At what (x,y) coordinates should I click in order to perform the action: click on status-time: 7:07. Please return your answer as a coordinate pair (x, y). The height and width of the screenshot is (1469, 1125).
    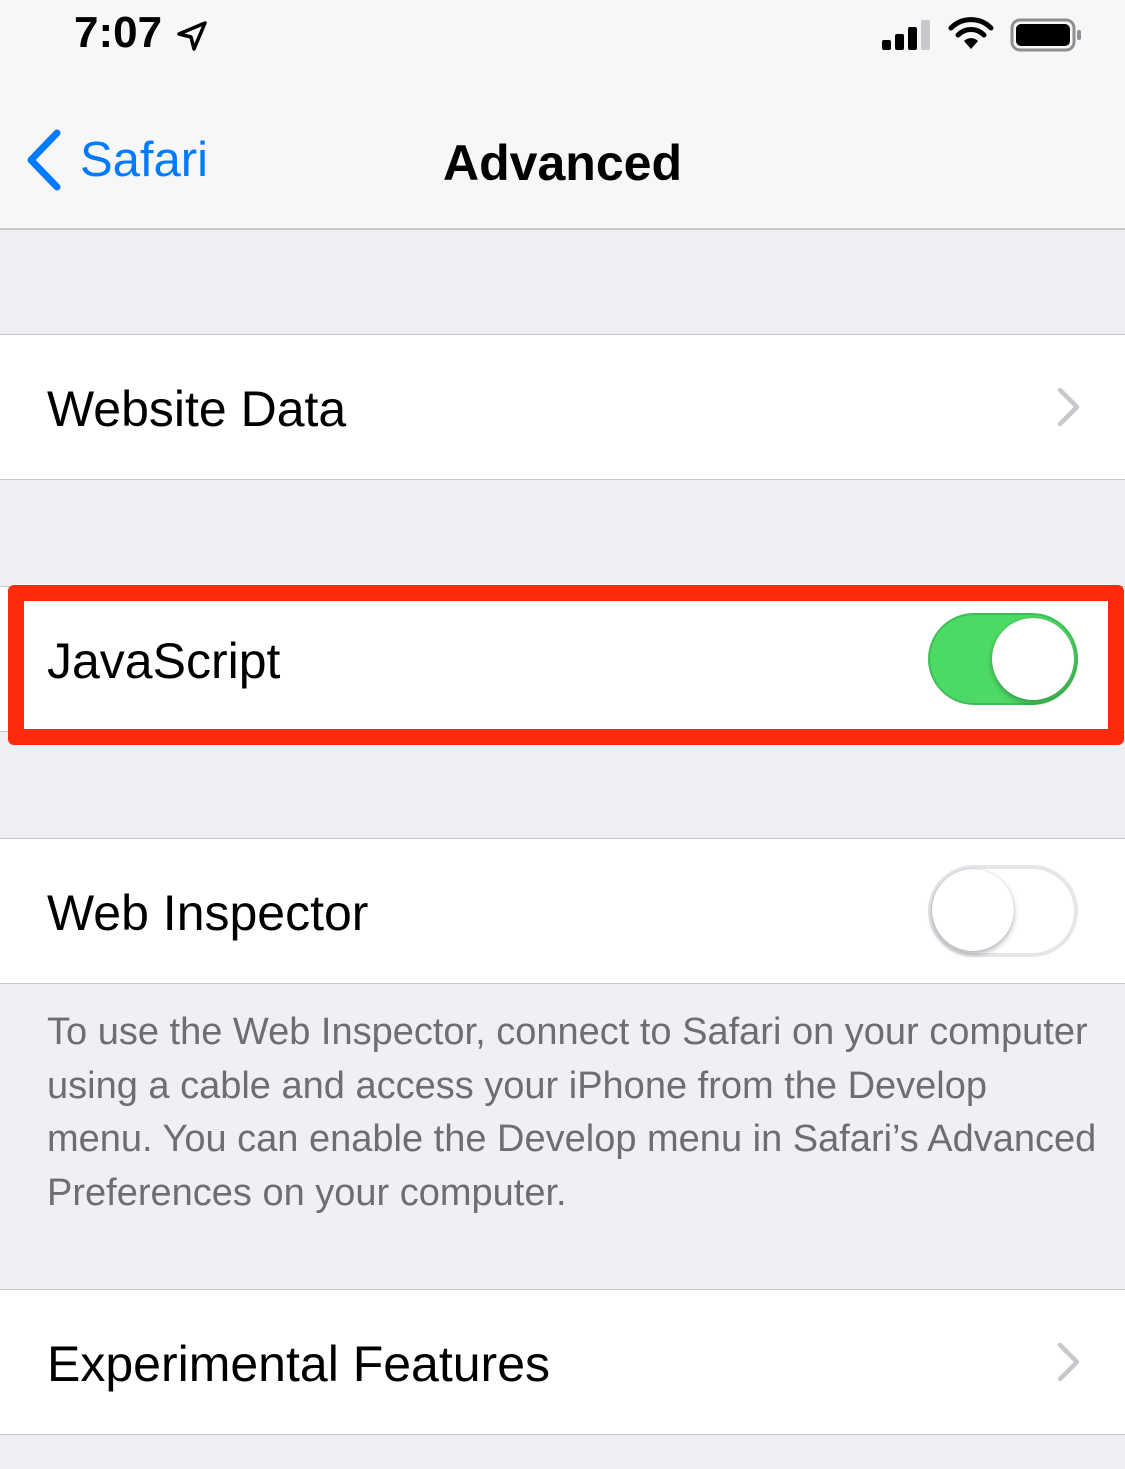
    Looking at the image, I should click on (118, 32).